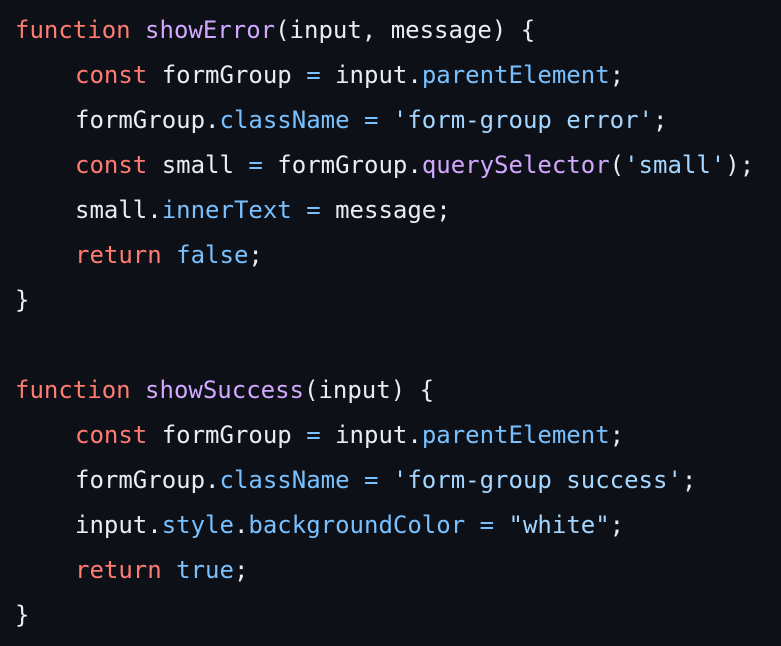 The height and width of the screenshot is (646, 781). I want to click on code-line: return false;, so click(398, 259).